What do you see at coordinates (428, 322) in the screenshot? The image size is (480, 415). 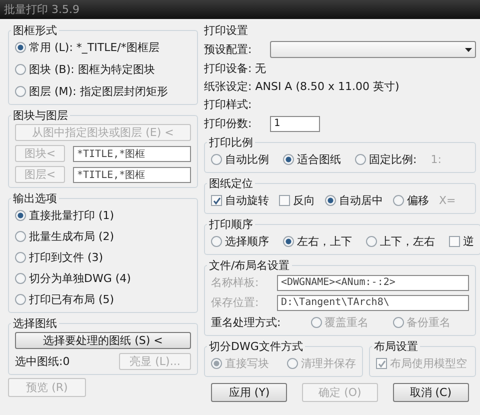 I see `option-label: 备份重名` at bounding box center [428, 322].